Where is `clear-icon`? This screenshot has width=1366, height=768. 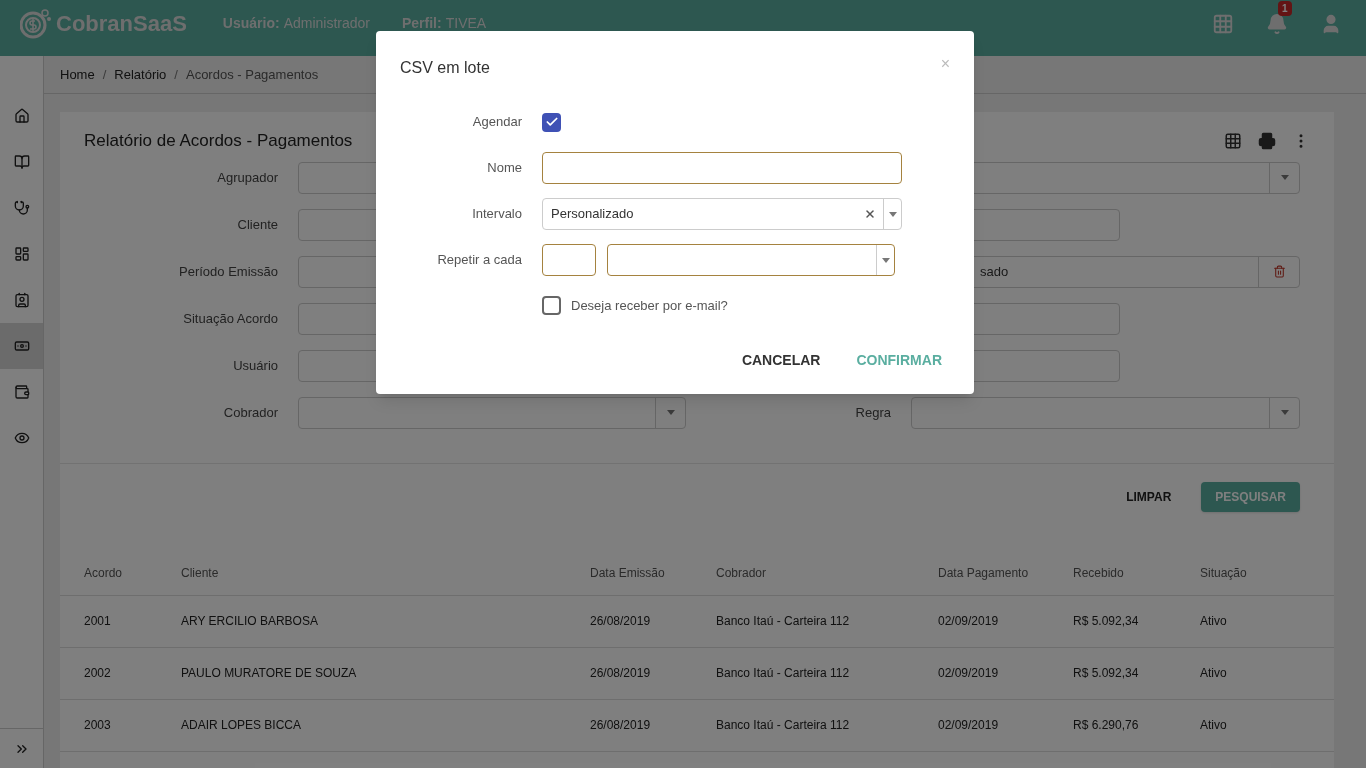 clear-icon is located at coordinates (870, 214).